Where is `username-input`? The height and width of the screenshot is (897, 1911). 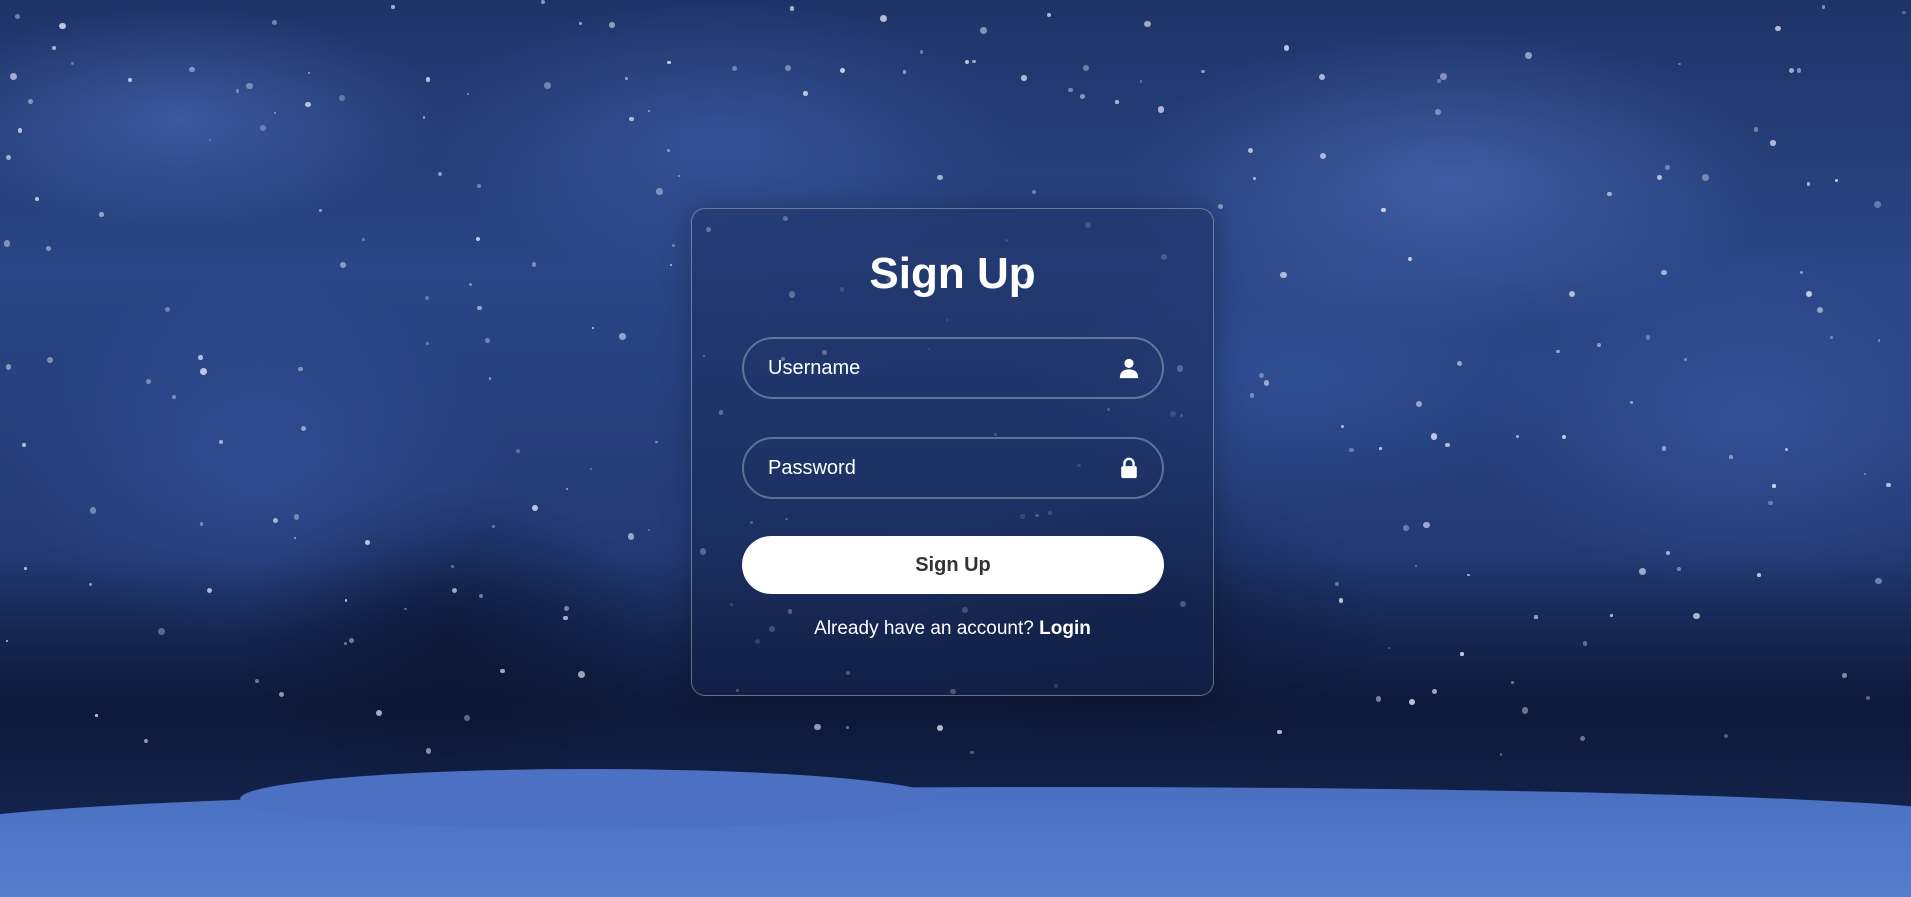
username-input is located at coordinates (953, 368).